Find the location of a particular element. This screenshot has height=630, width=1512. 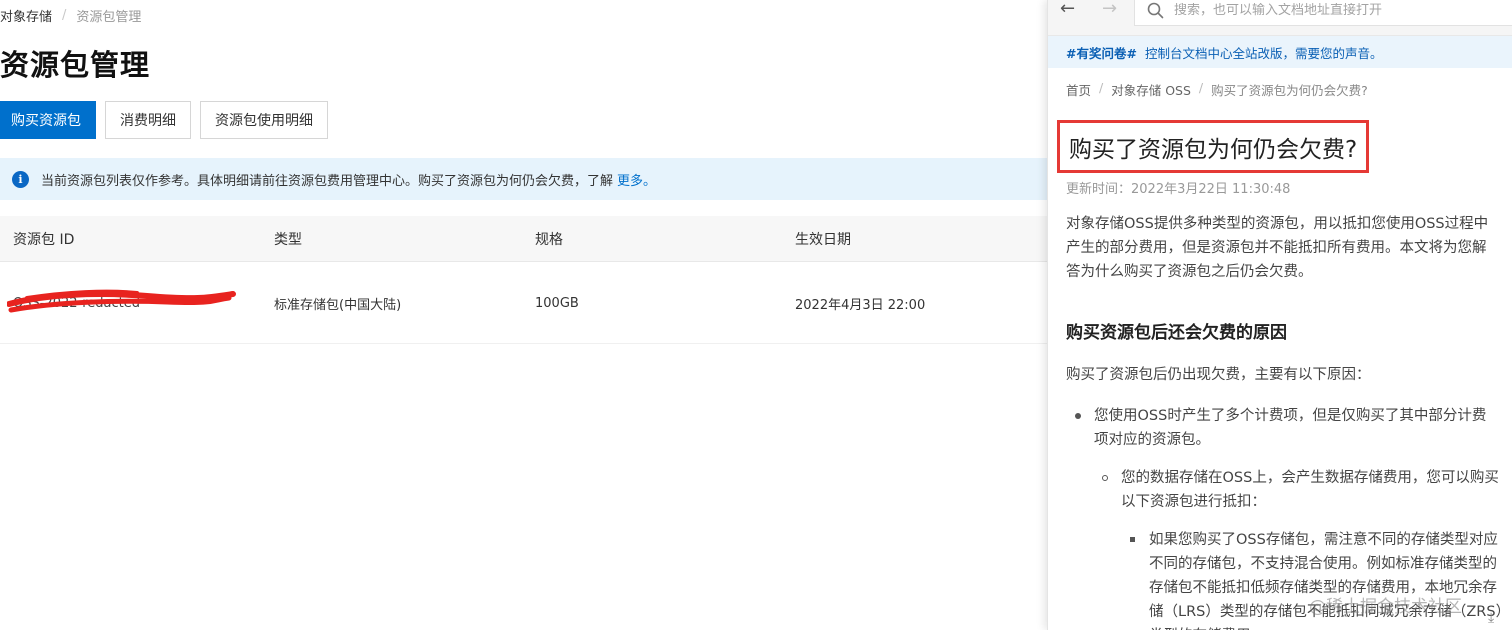

breadcrumb: 对象存储 / 资源包管理 is located at coordinates (71, 15).